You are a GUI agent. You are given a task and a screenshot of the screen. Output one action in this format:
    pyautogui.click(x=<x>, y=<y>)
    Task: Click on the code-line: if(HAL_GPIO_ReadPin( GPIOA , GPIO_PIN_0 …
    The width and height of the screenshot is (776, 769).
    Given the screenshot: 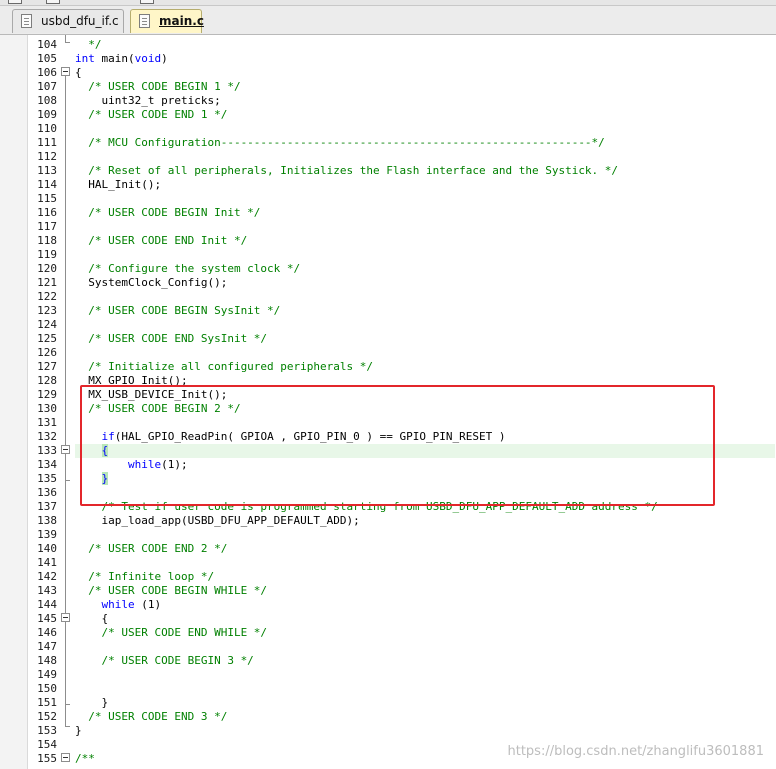 What is the action you would take?
    pyautogui.click(x=425, y=437)
    